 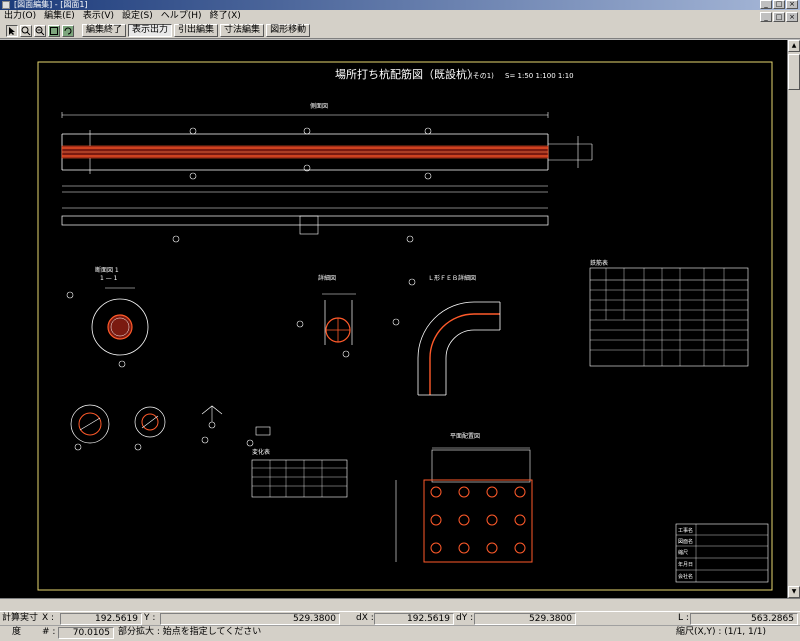 I want to click on menu-help: ヘルプ(H), so click(x=181, y=16).